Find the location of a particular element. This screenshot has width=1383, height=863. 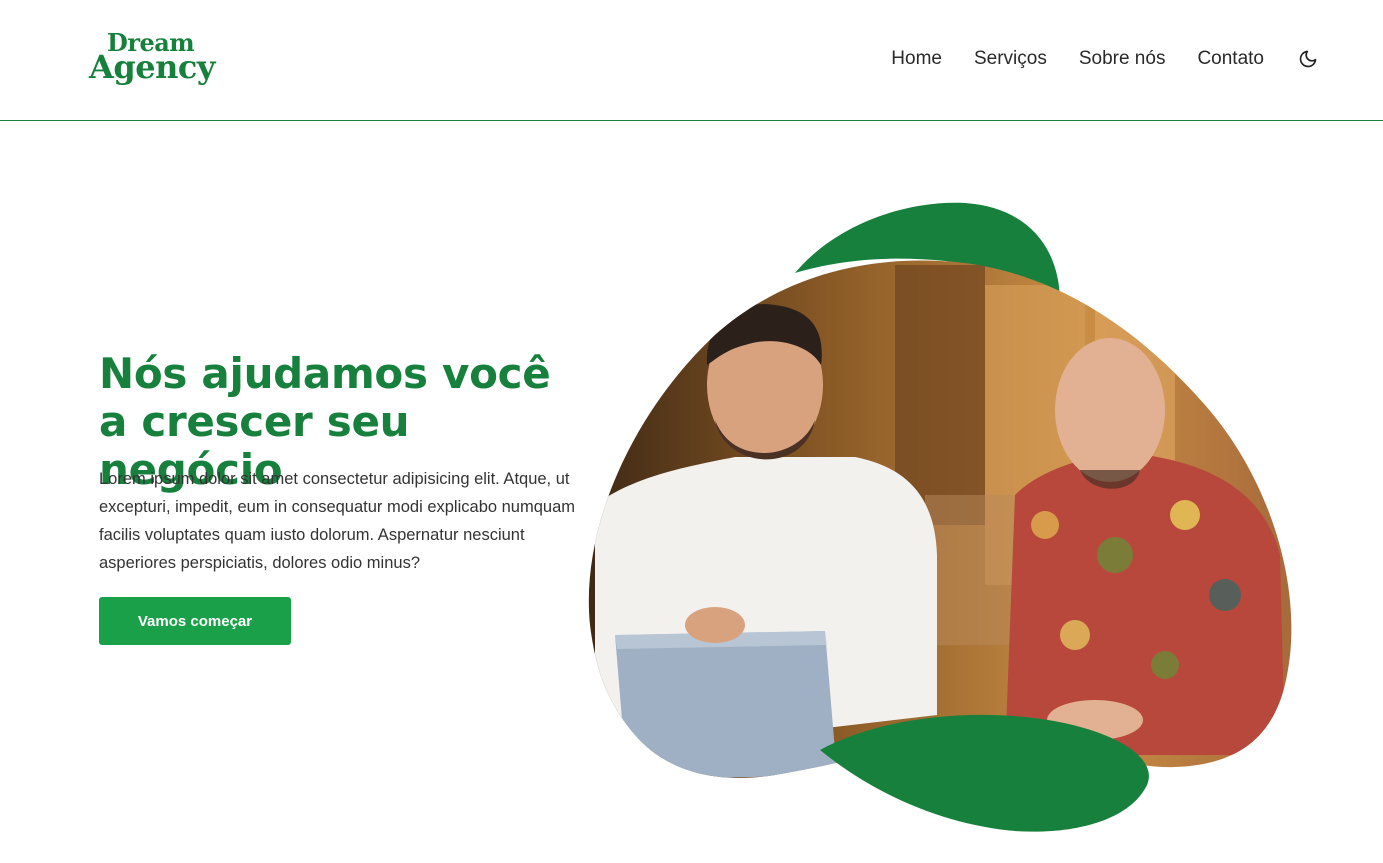

moon-icon is located at coordinates (1308, 59).